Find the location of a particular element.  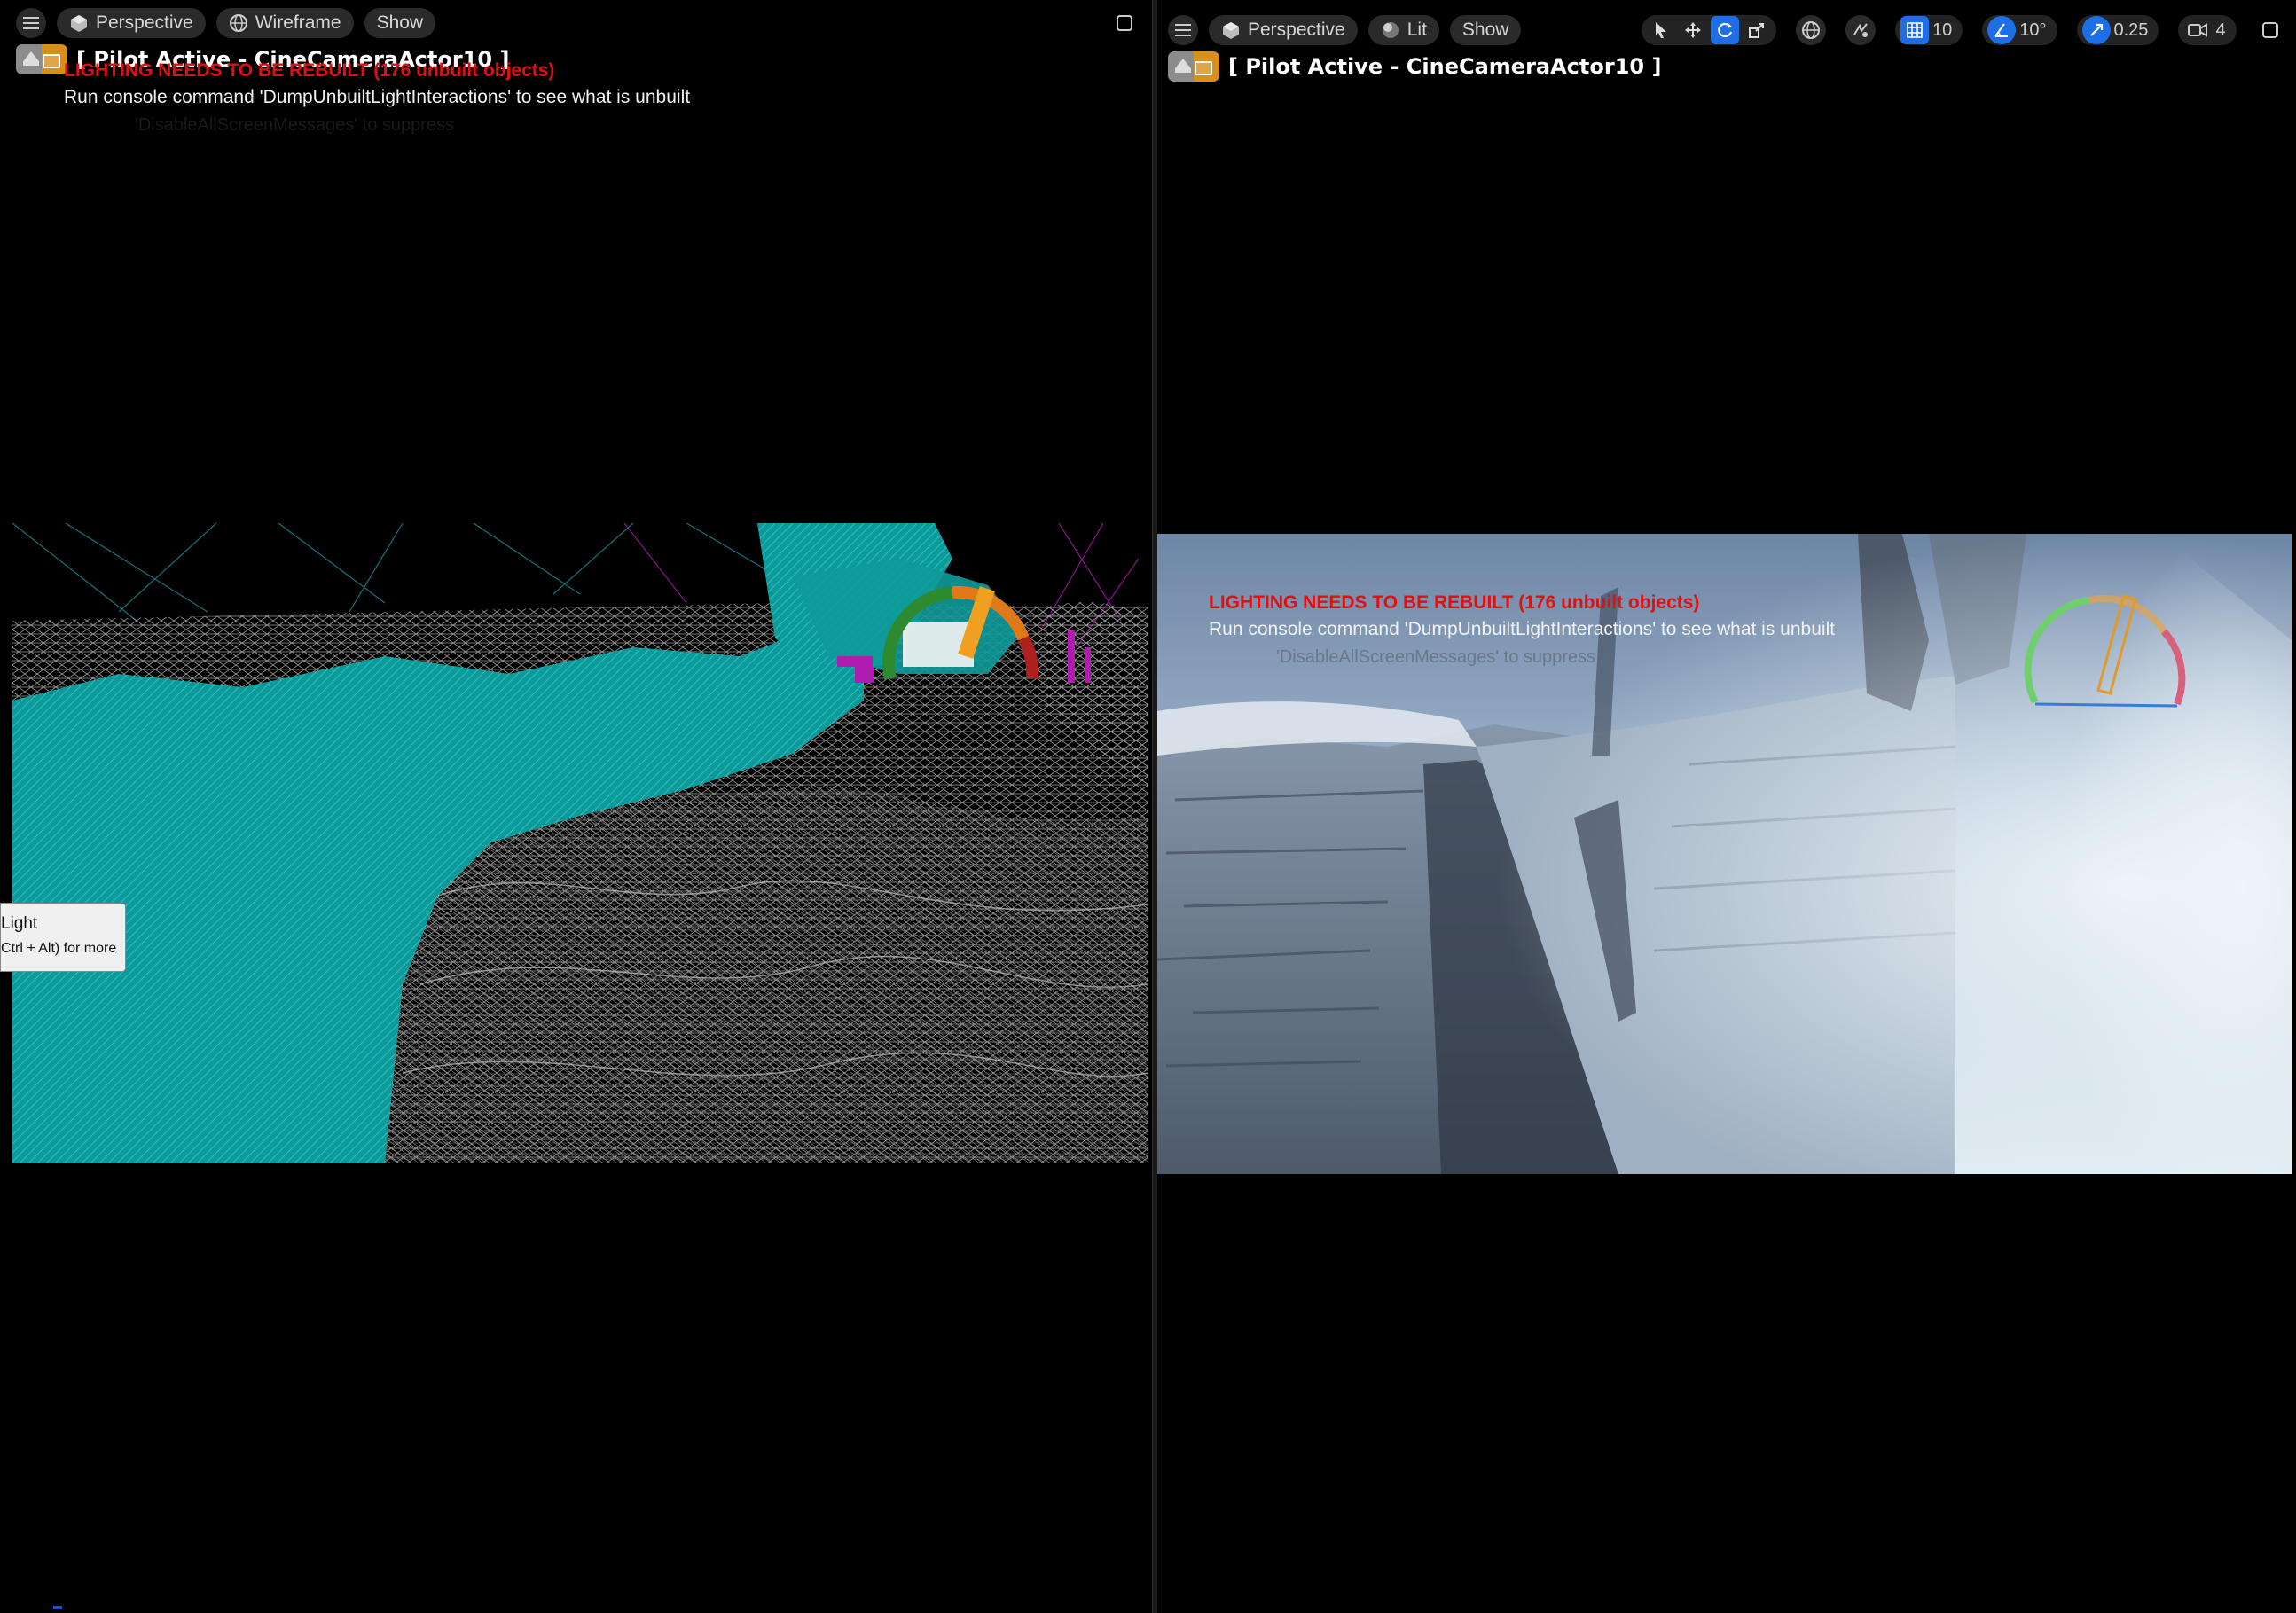

transform-toolbar: 10 10° 0.25 4 is located at coordinates (1969, 30).